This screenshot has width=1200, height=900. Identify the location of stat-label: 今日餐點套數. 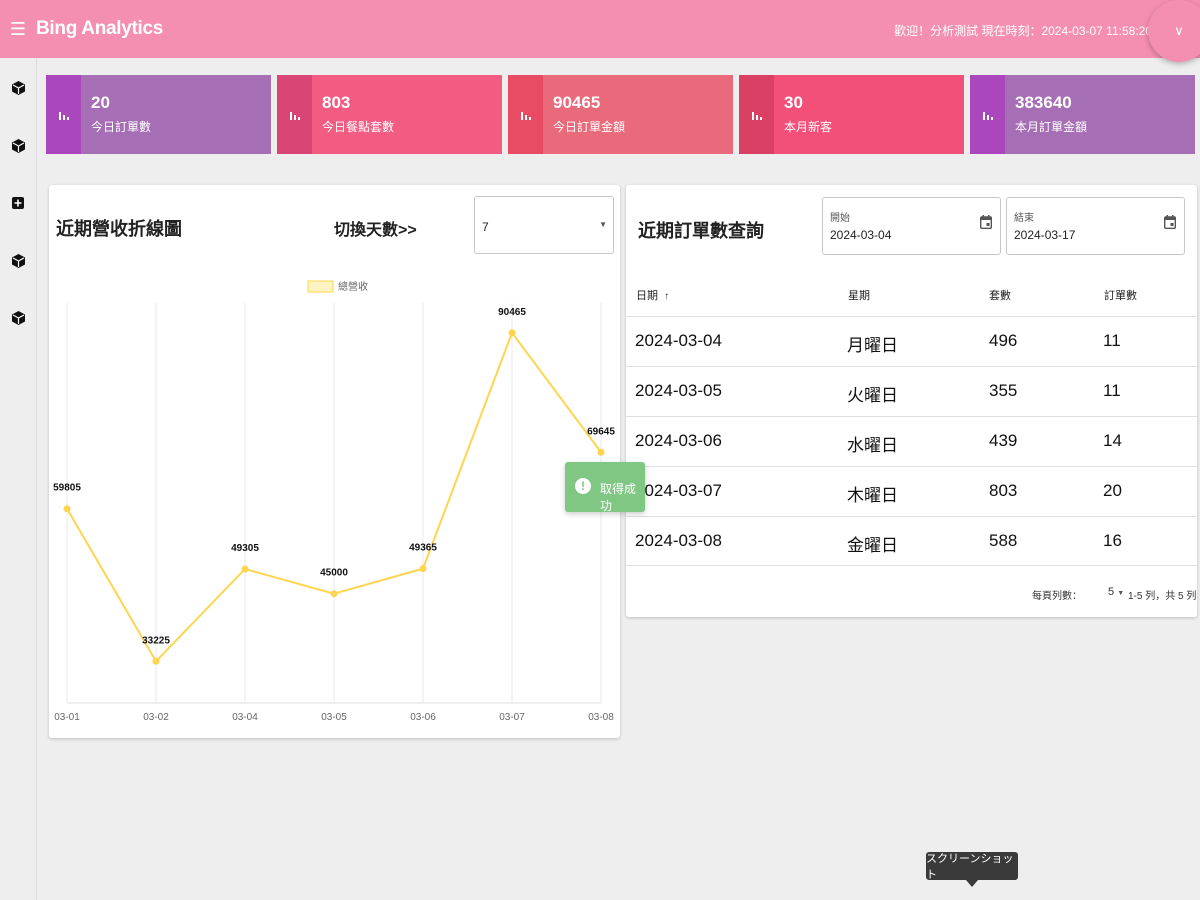
(358, 127).